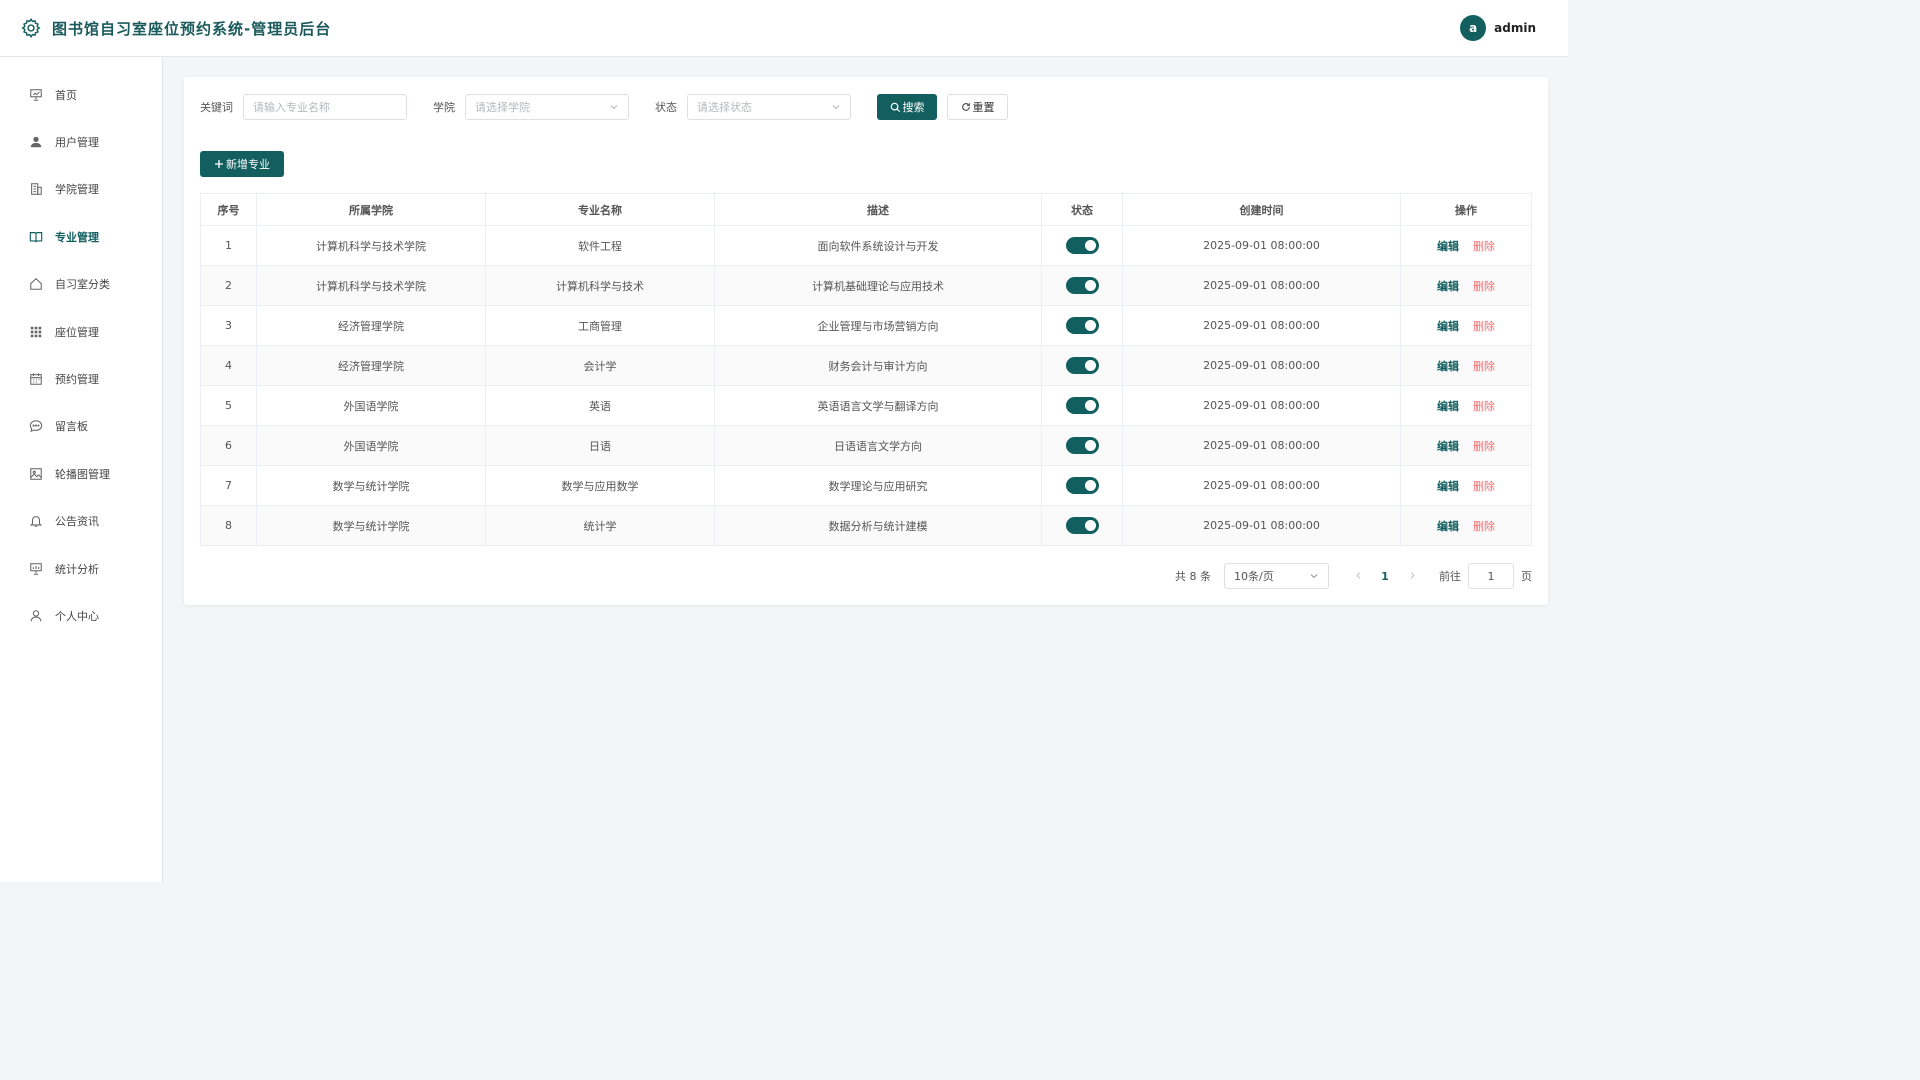 This screenshot has width=1920, height=1080. Describe the element at coordinates (966, 107) in the screenshot. I see `refresh-icon` at that location.